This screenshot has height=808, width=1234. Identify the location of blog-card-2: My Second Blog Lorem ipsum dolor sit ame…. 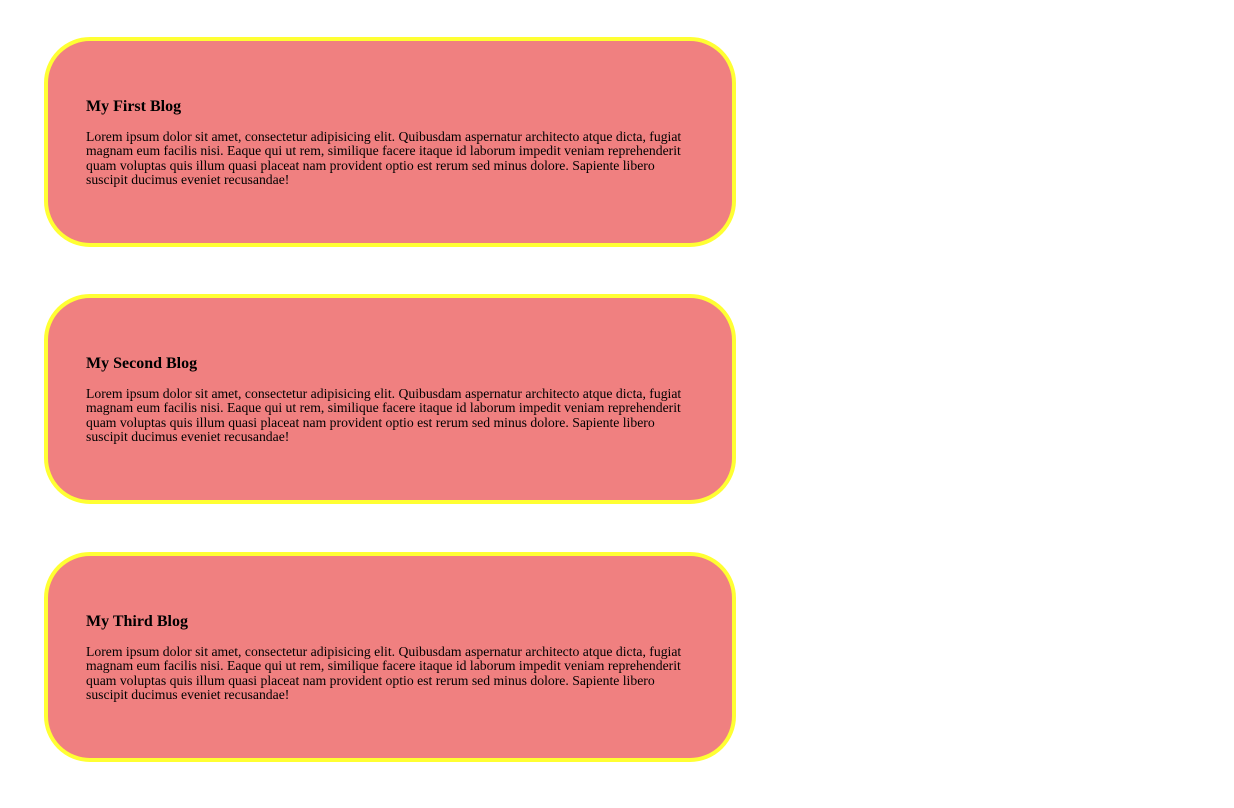
(390, 399).